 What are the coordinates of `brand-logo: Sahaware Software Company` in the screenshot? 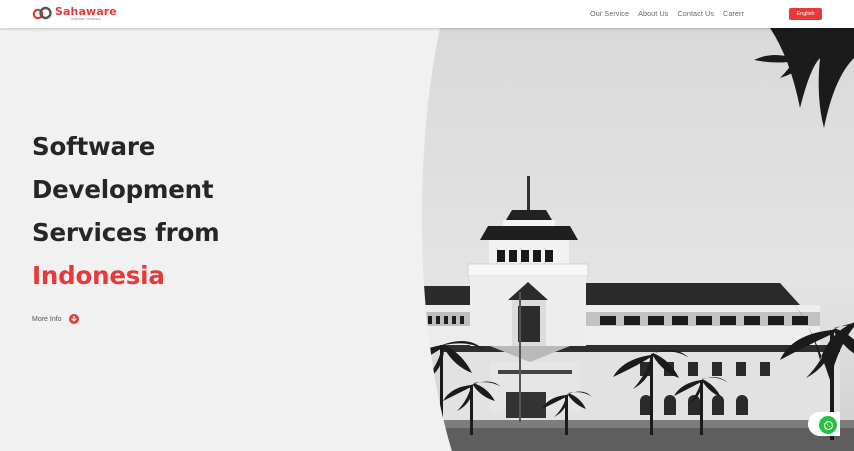 It's located at (74, 14).